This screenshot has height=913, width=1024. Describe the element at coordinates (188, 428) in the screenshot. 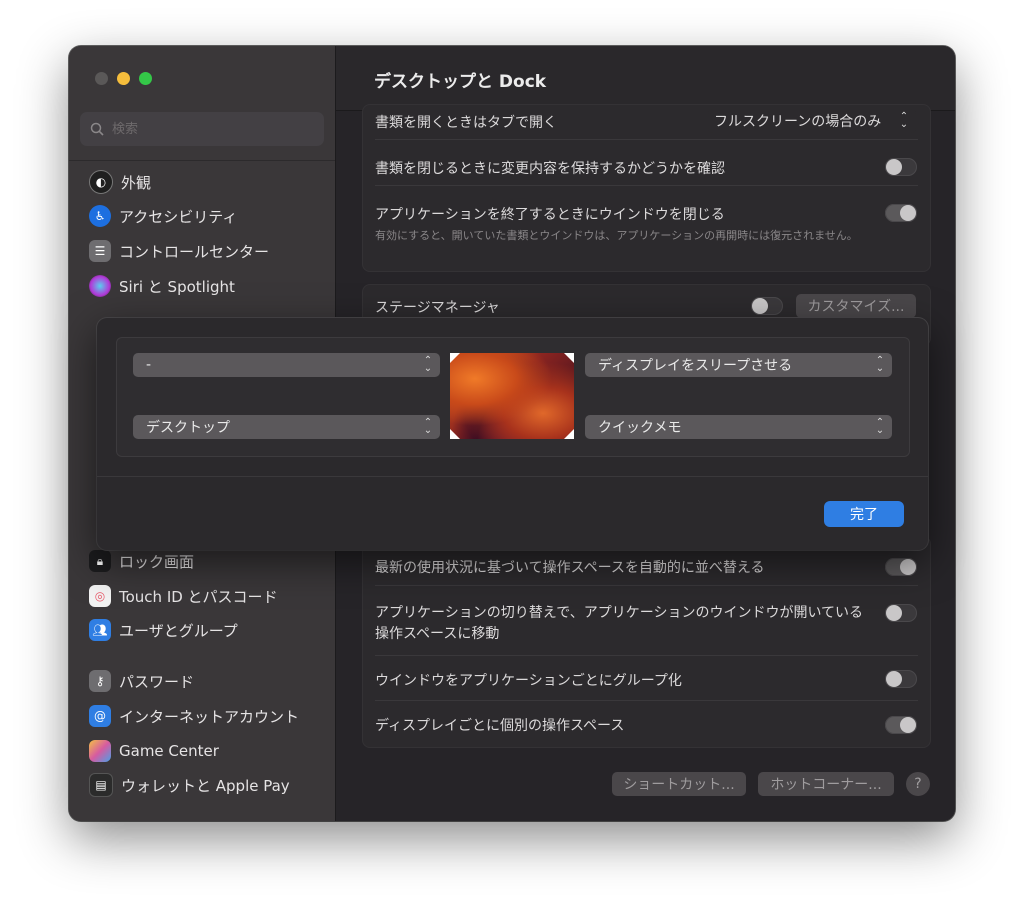

I see `select-value: デスクトップ` at that location.